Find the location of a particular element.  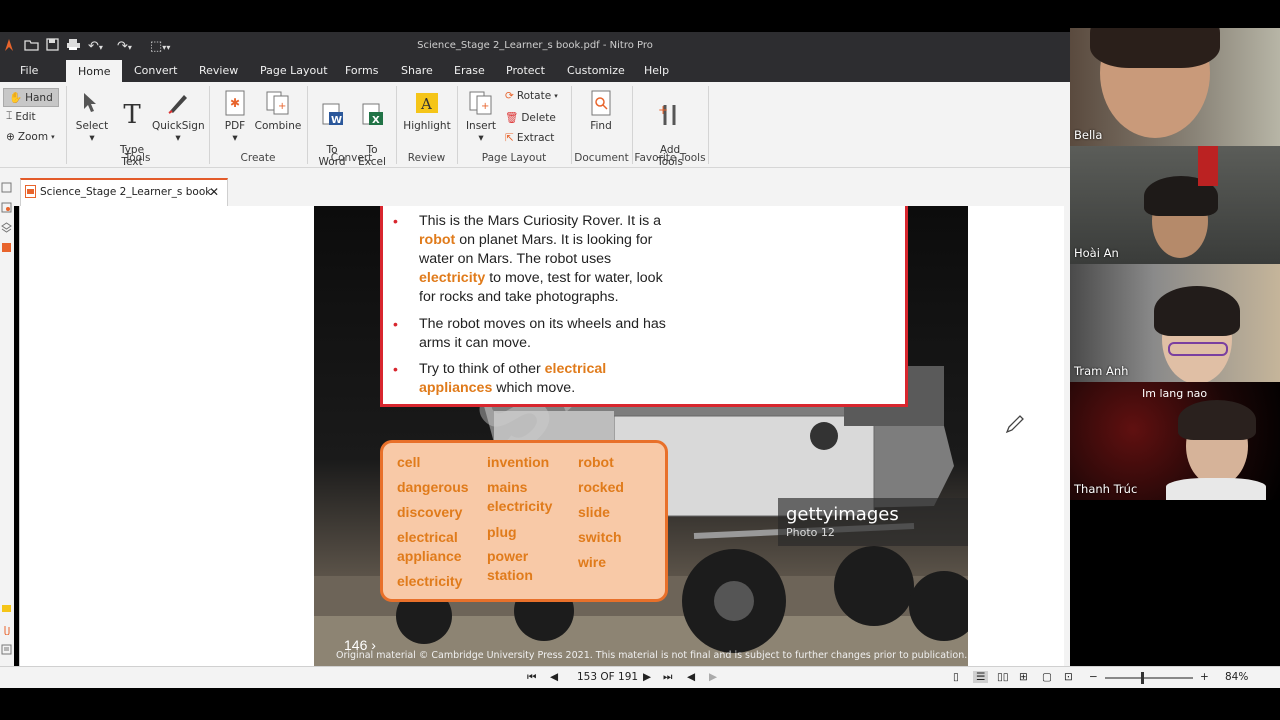

participant-tile-3: Tram Anh is located at coordinates (1175, 323).